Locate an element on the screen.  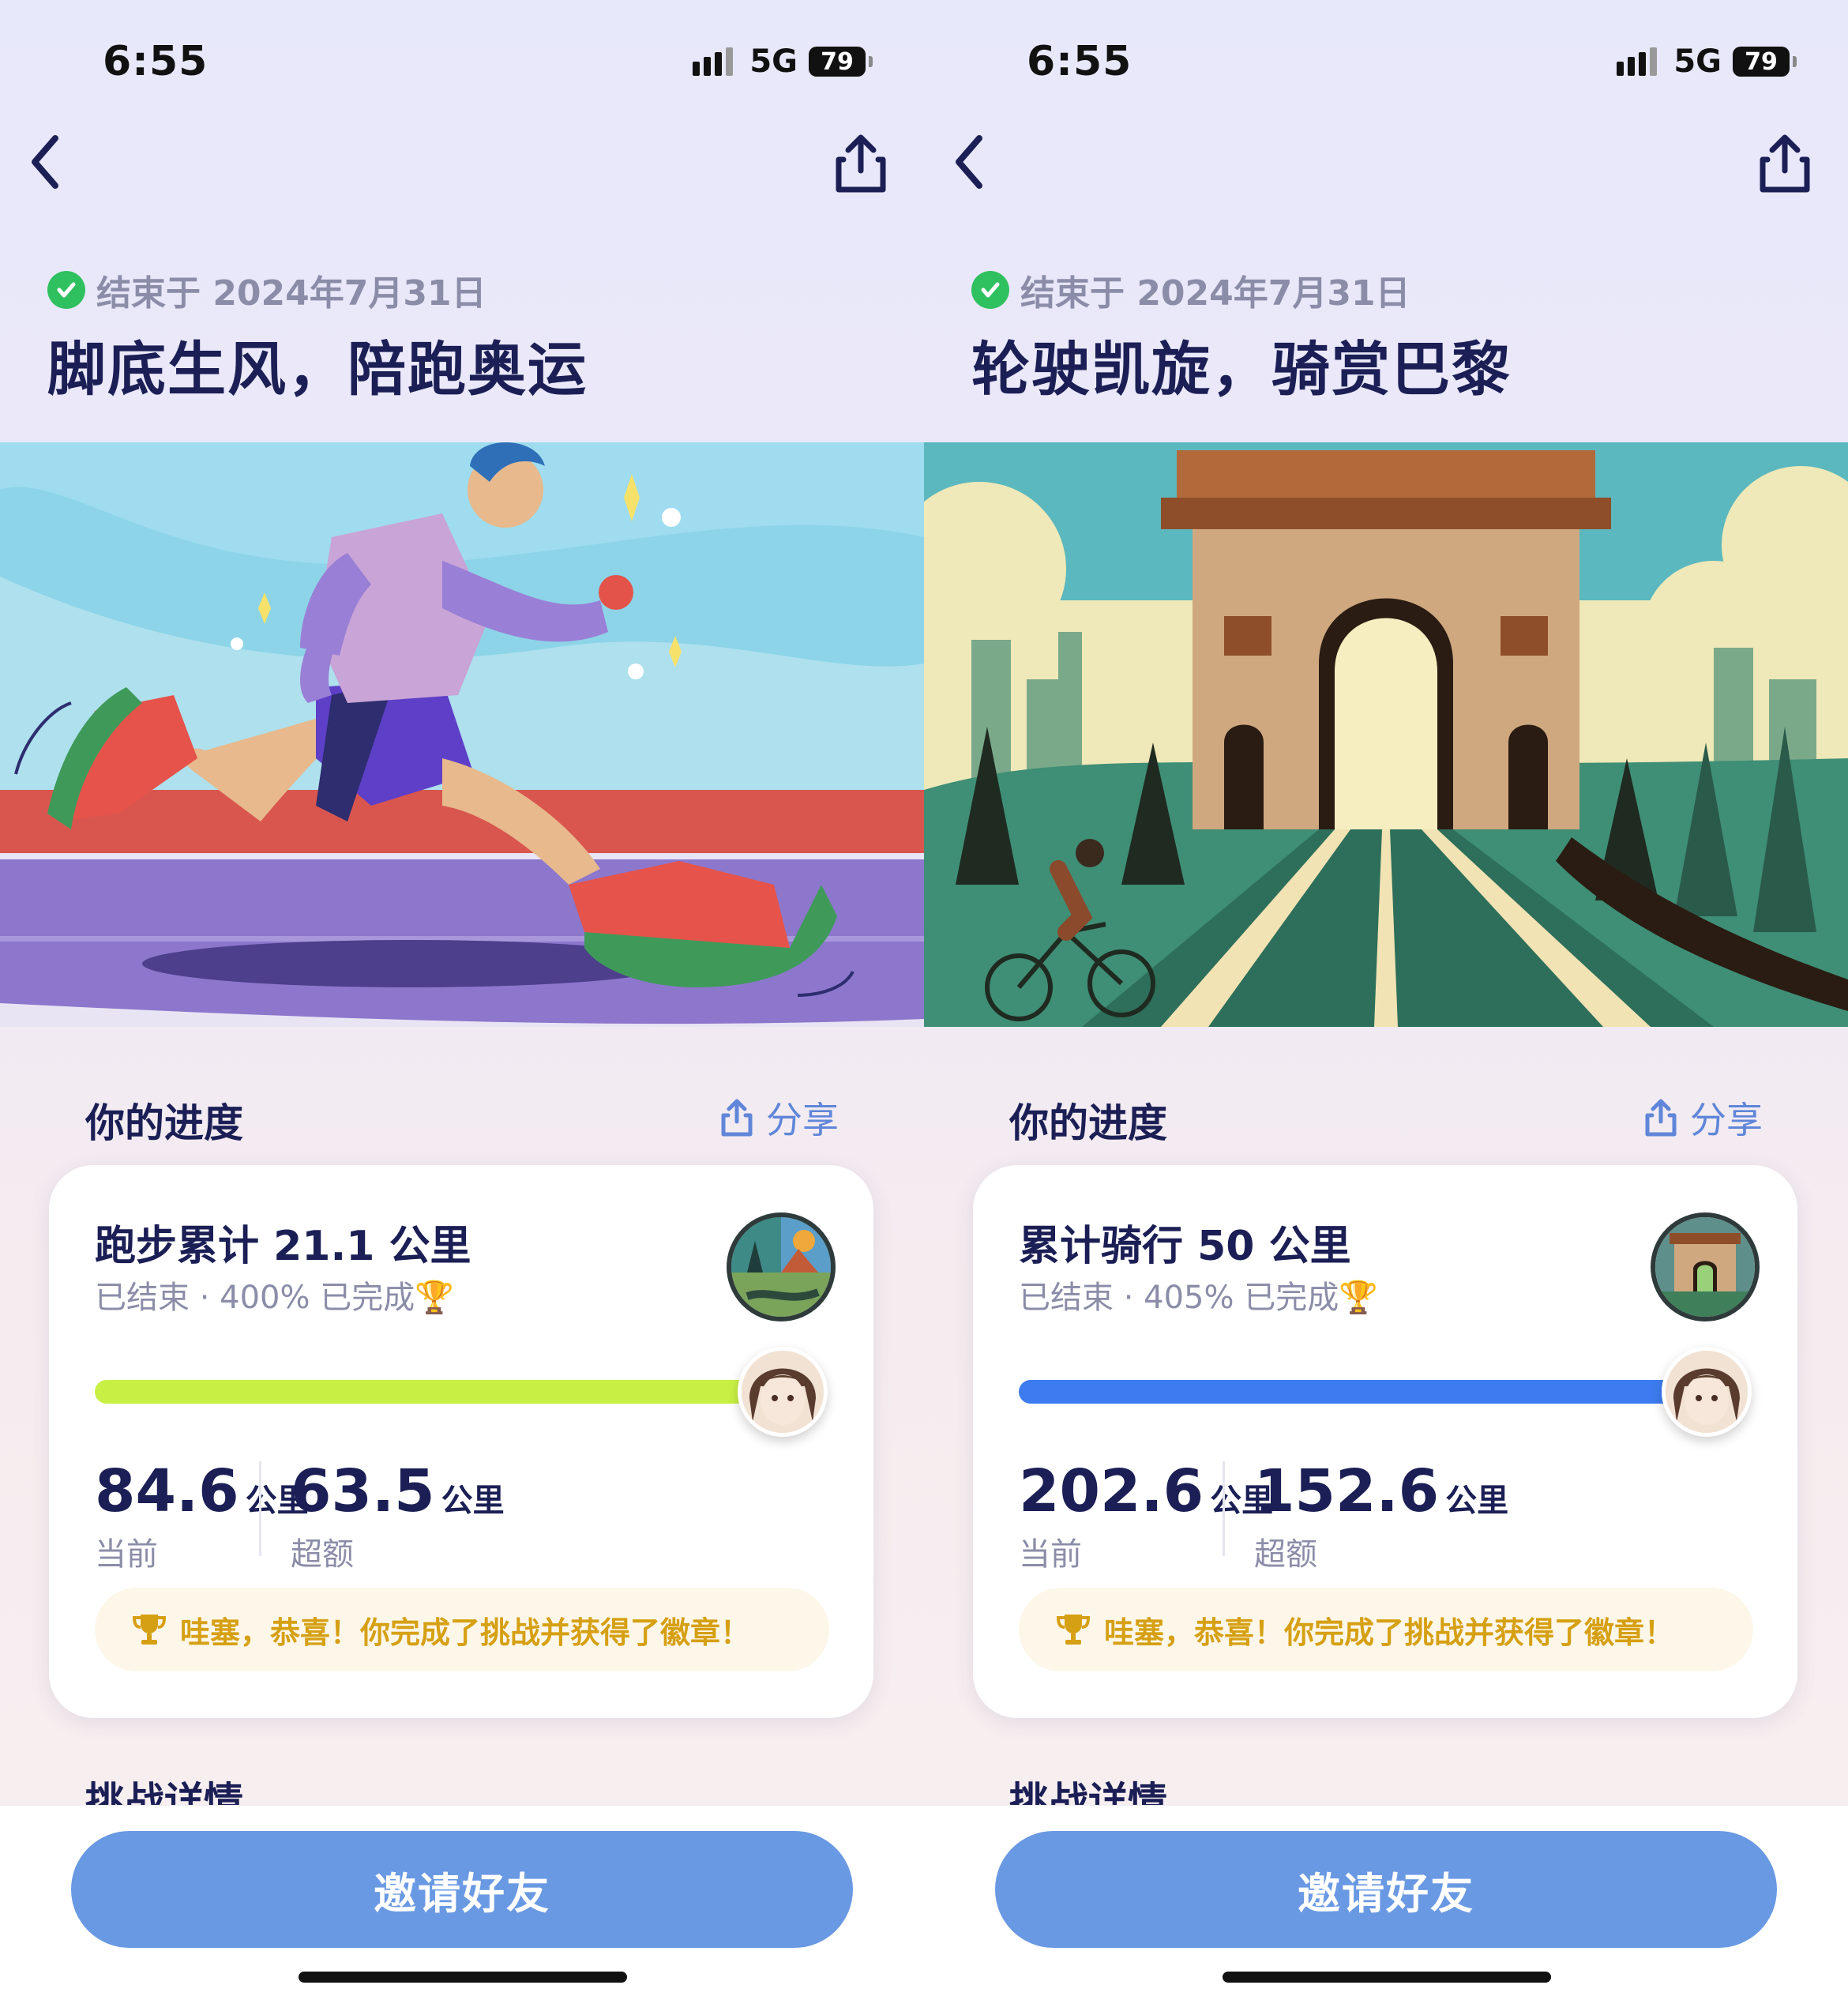
over-value: 152.6 is located at coordinates (1347, 1491).